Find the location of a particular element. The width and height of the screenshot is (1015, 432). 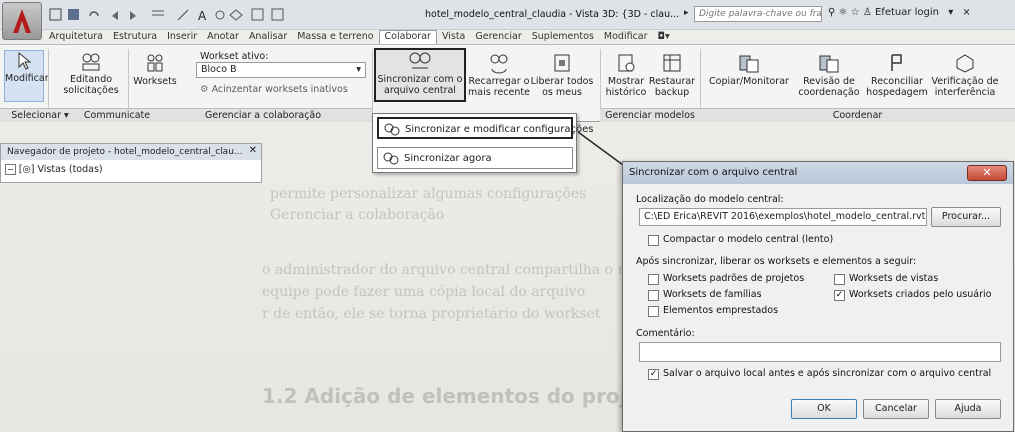

sync-icon is located at coordinates (391, 158).